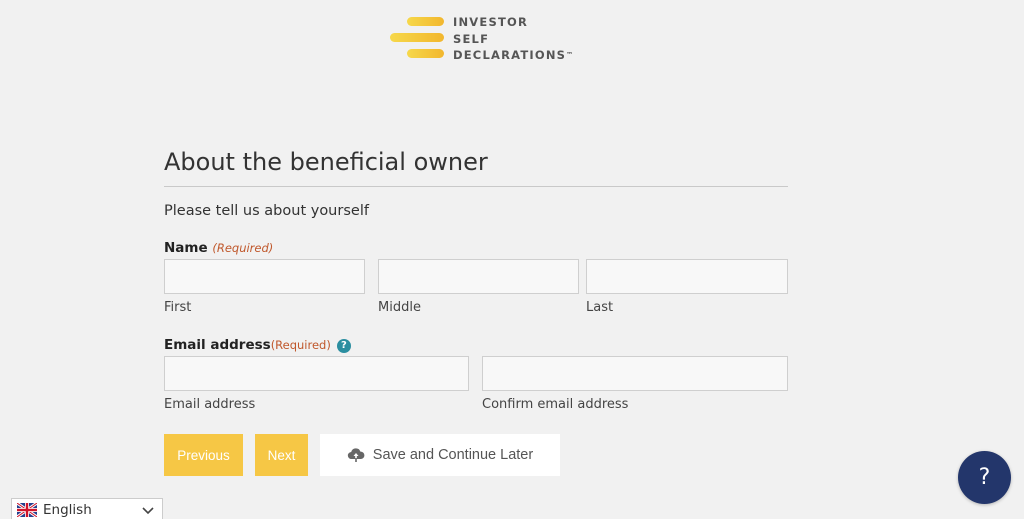  What do you see at coordinates (687, 276) in the screenshot?
I see `last-name-input` at bounding box center [687, 276].